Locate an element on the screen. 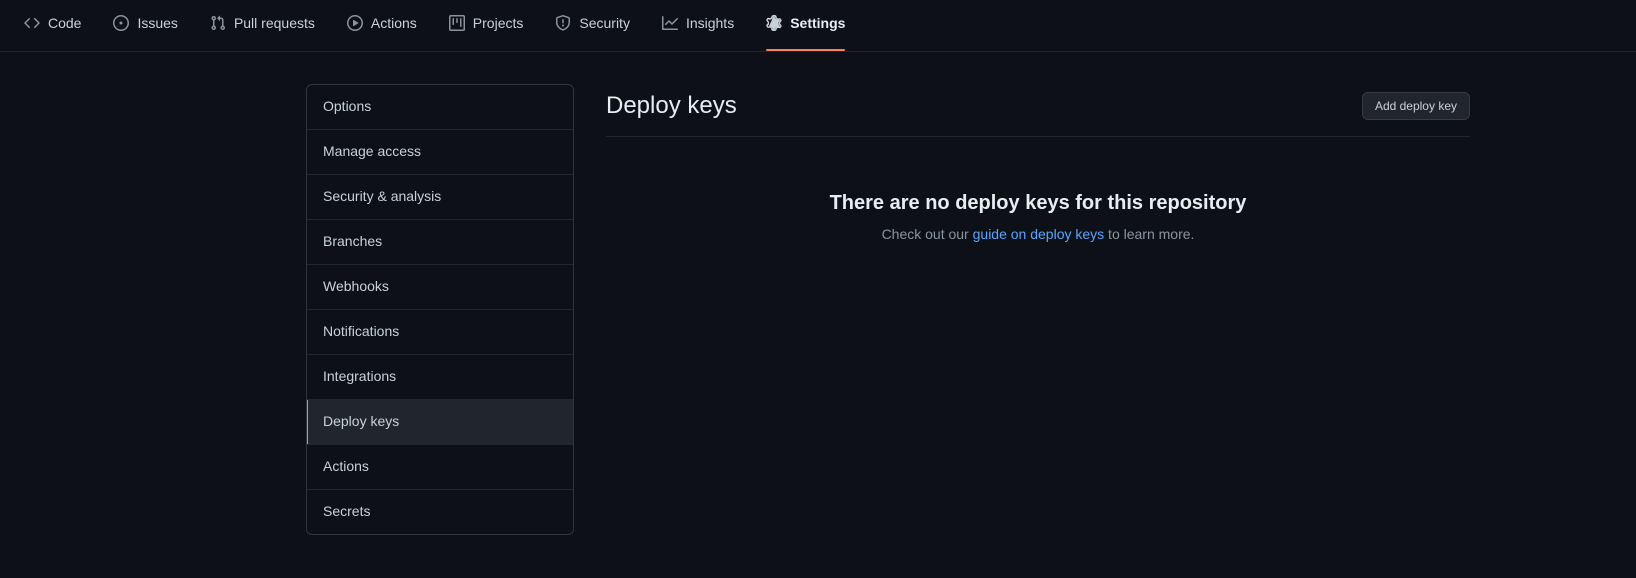  sidebar-item-security-and-analysis: Security & analysis is located at coordinates (440, 197).